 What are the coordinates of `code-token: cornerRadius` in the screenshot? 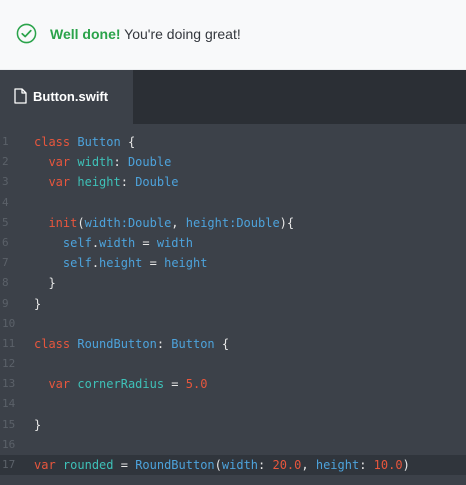 It's located at (121, 384).